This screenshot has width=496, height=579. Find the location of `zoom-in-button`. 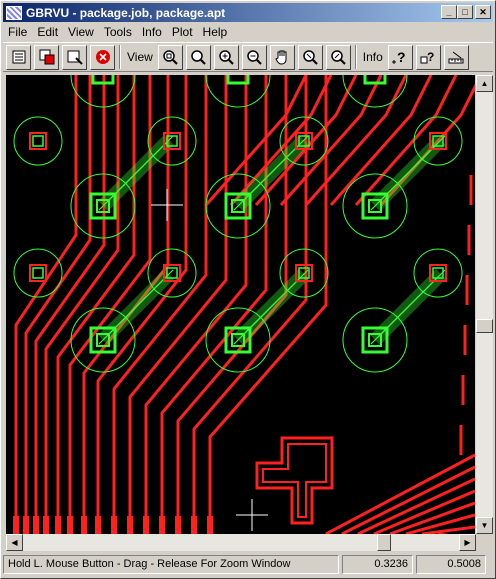

zoom-in-button is located at coordinates (226, 57).